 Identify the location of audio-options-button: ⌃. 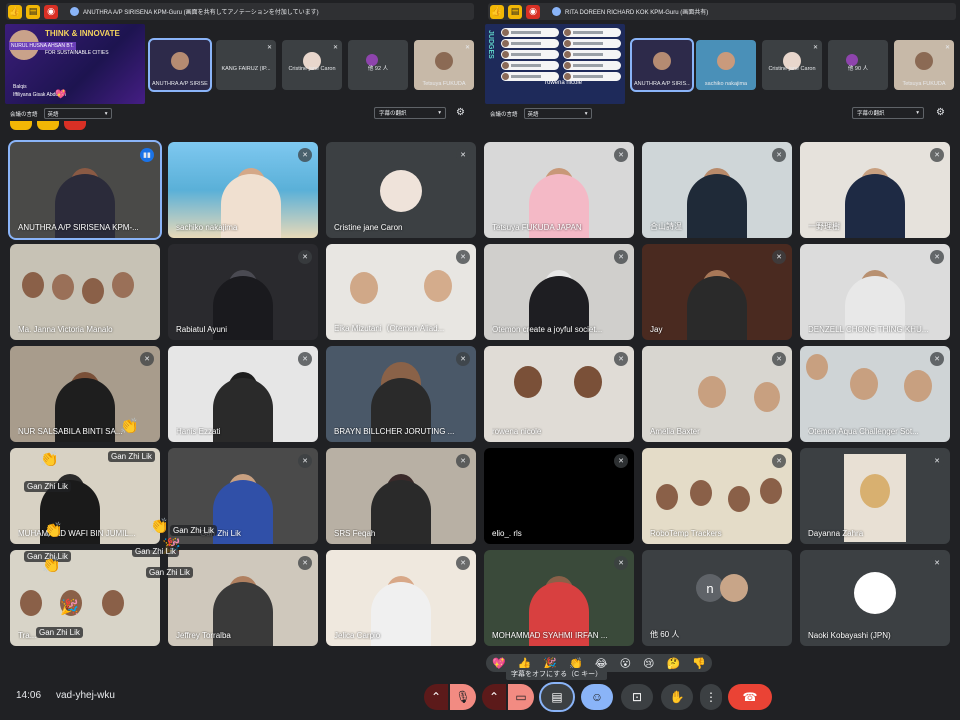
(436, 697).